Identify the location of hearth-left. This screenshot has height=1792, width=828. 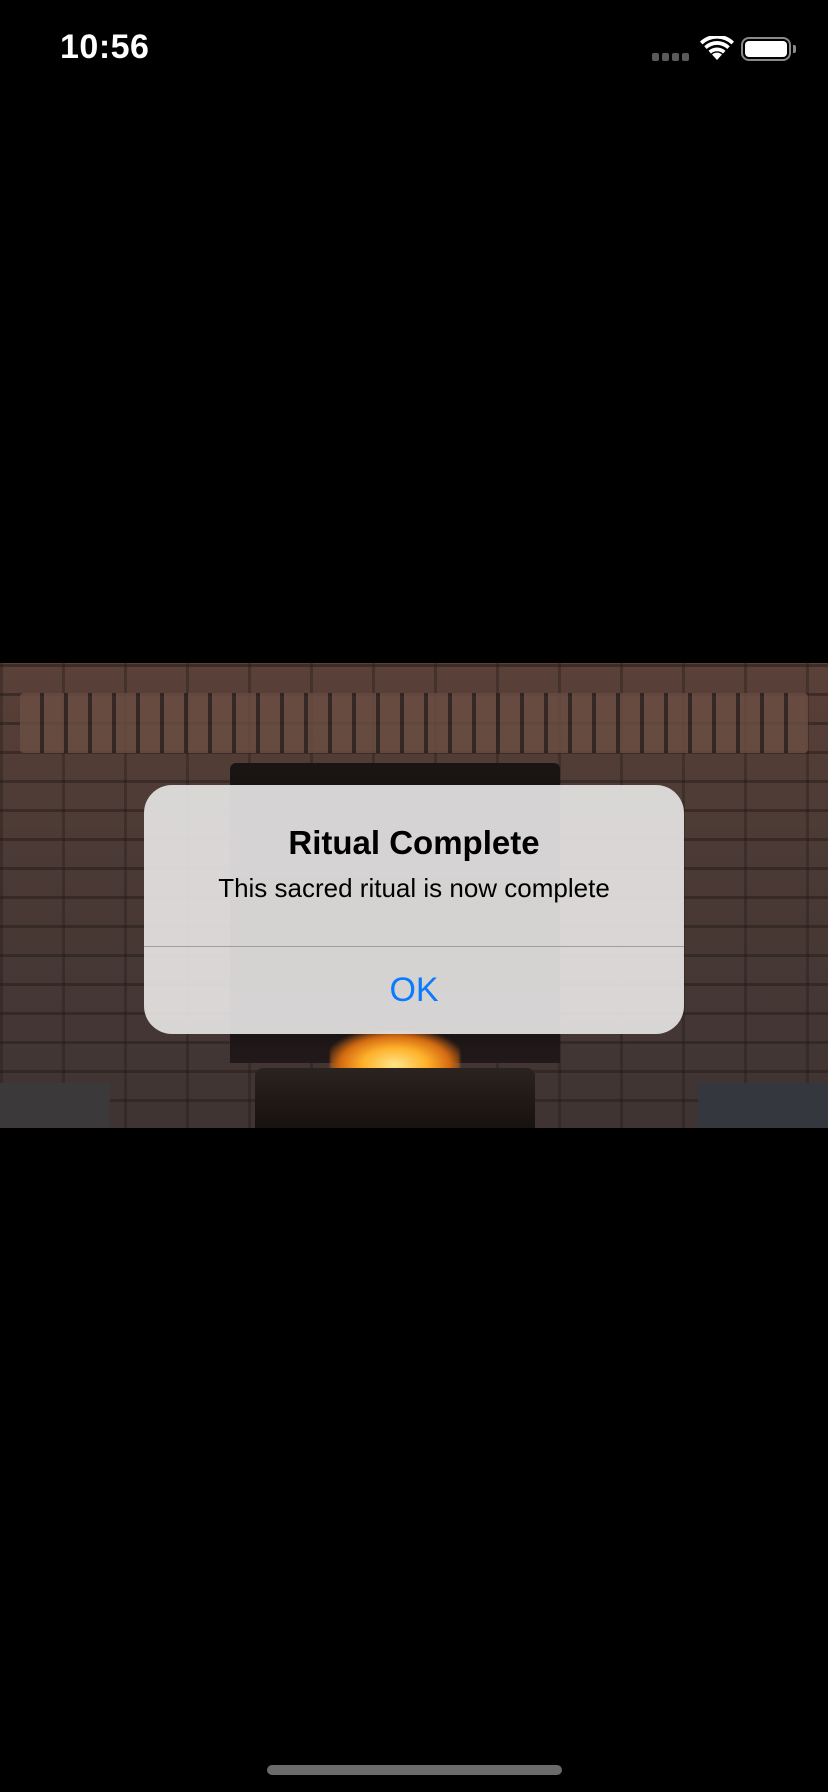
(55, 1105).